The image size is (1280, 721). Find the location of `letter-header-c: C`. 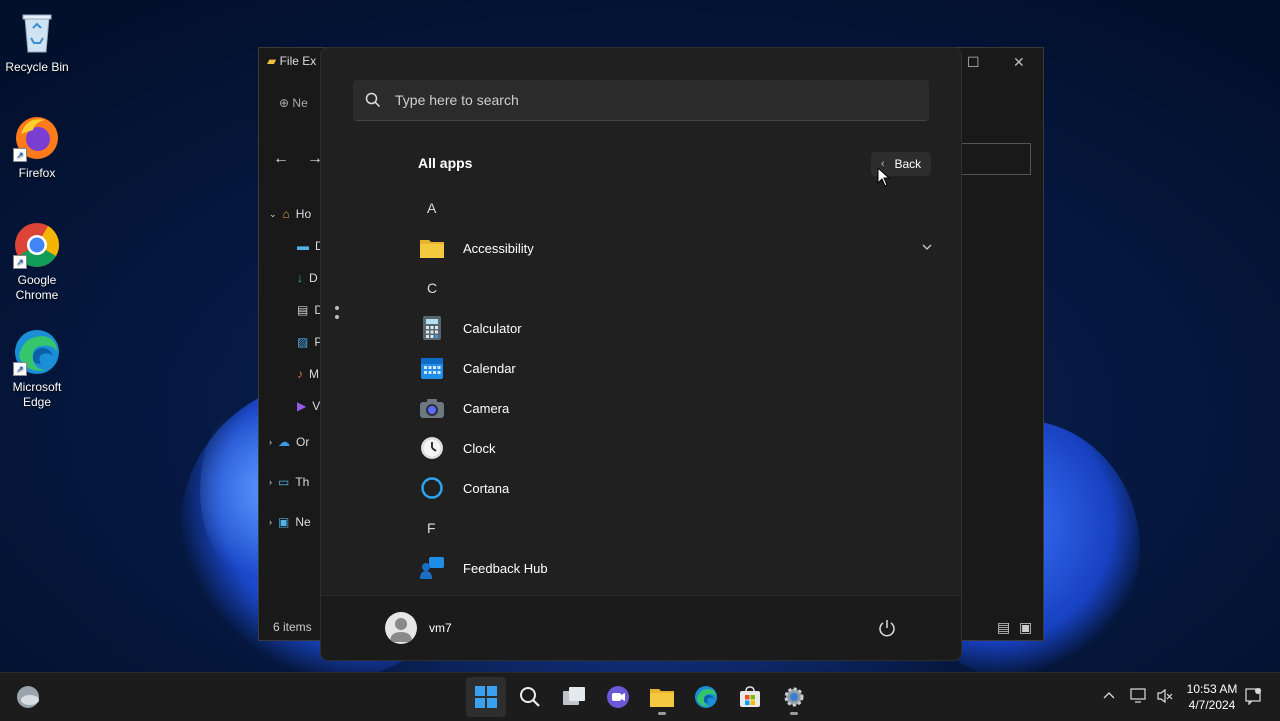

letter-header-c: C is located at coordinates (678, 288).